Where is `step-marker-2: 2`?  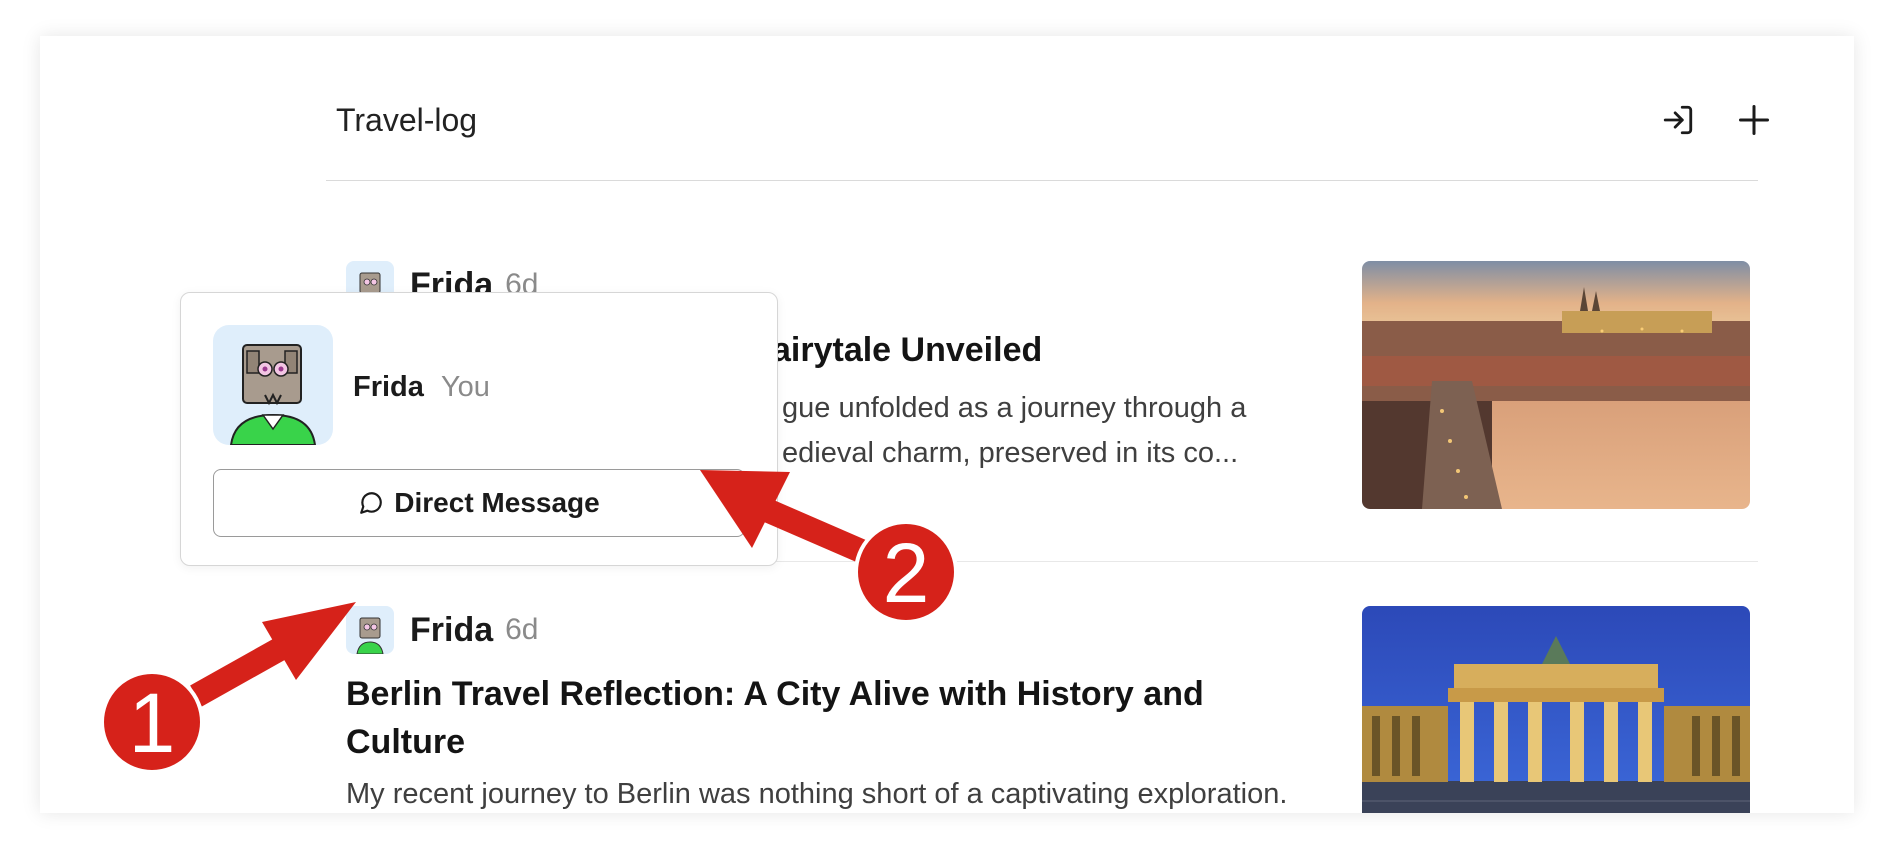
step-marker-2: 2 is located at coordinates (906, 572).